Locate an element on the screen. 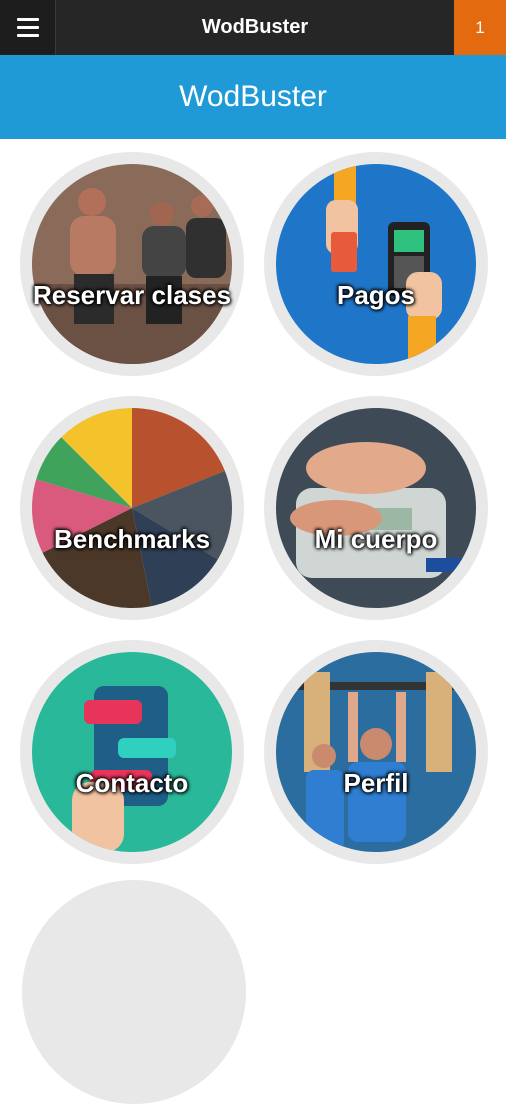 The width and height of the screenshot is (506, 1104). partial-tile is located at coordinates (134, 992).